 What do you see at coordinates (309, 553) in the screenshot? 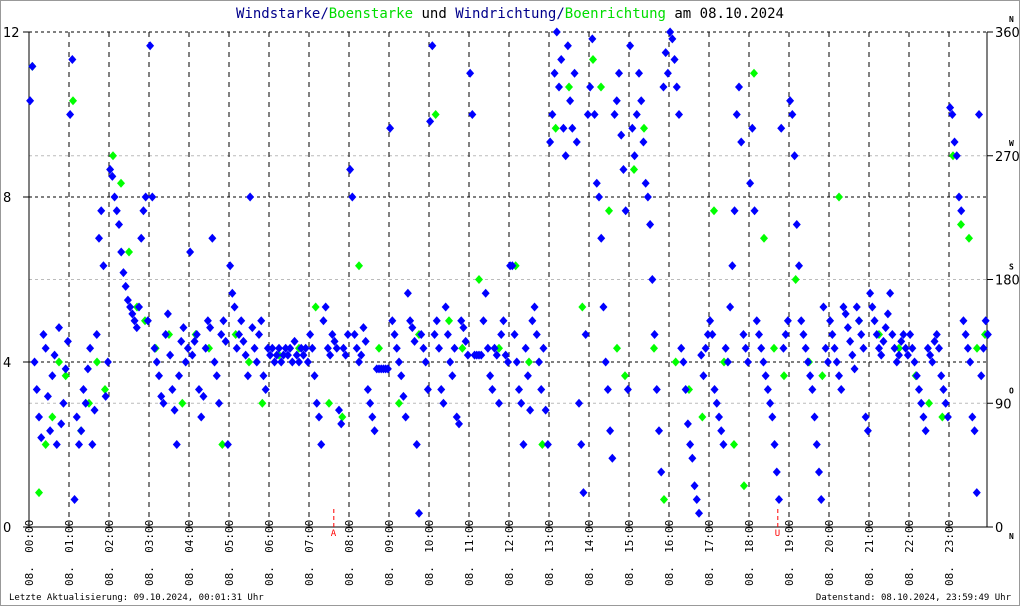
I see `x-tick-label: 08. 07:00` at bounding box center [309, 553].